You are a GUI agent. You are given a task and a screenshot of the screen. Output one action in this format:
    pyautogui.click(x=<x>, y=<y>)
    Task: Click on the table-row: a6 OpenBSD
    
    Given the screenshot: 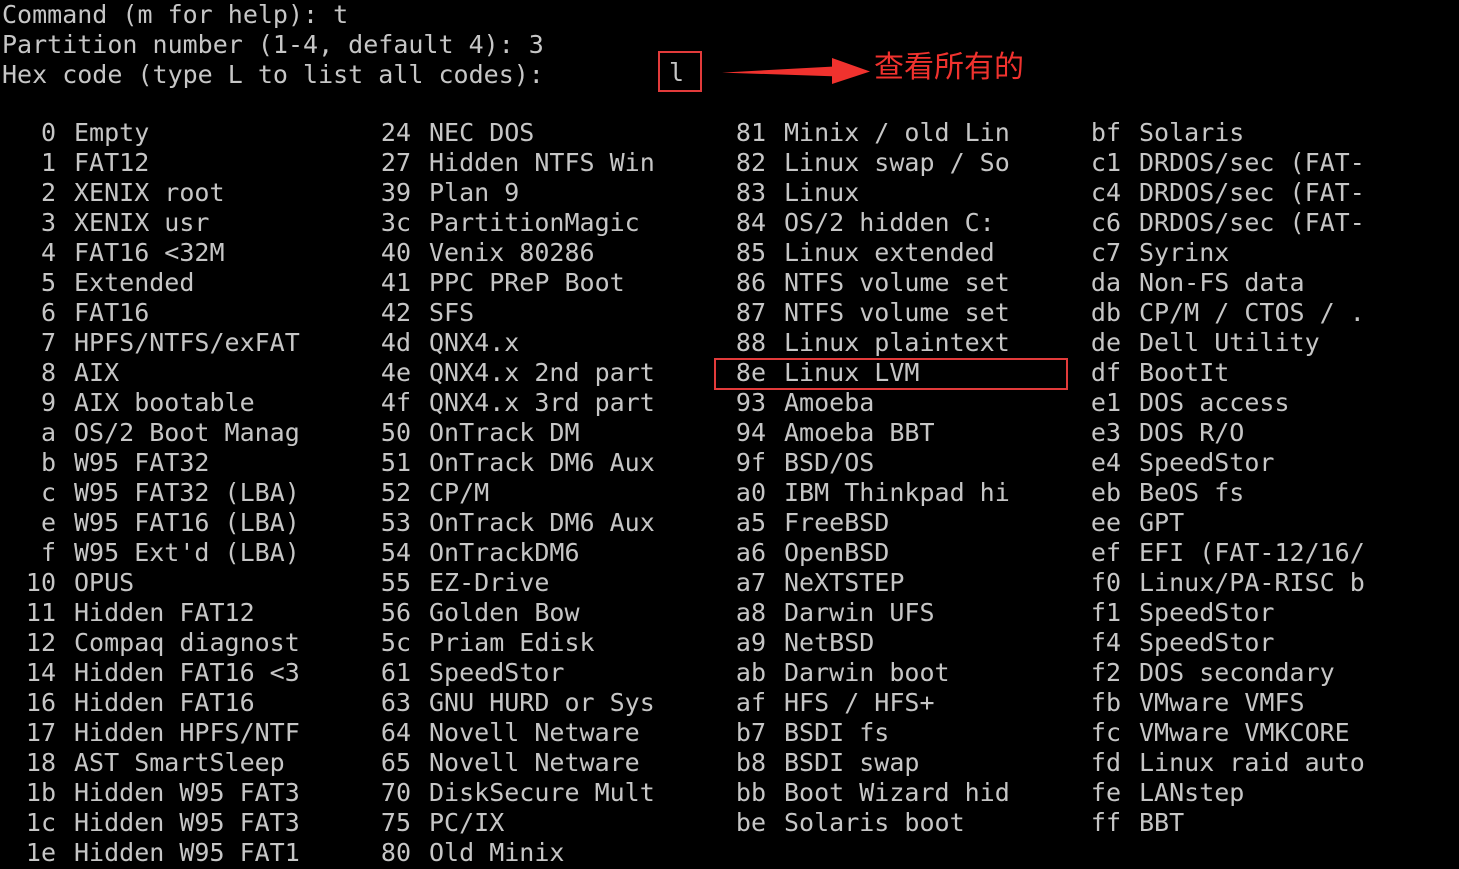 What is the action you would take?
    pyautogui.click(x=912, y=553)
    